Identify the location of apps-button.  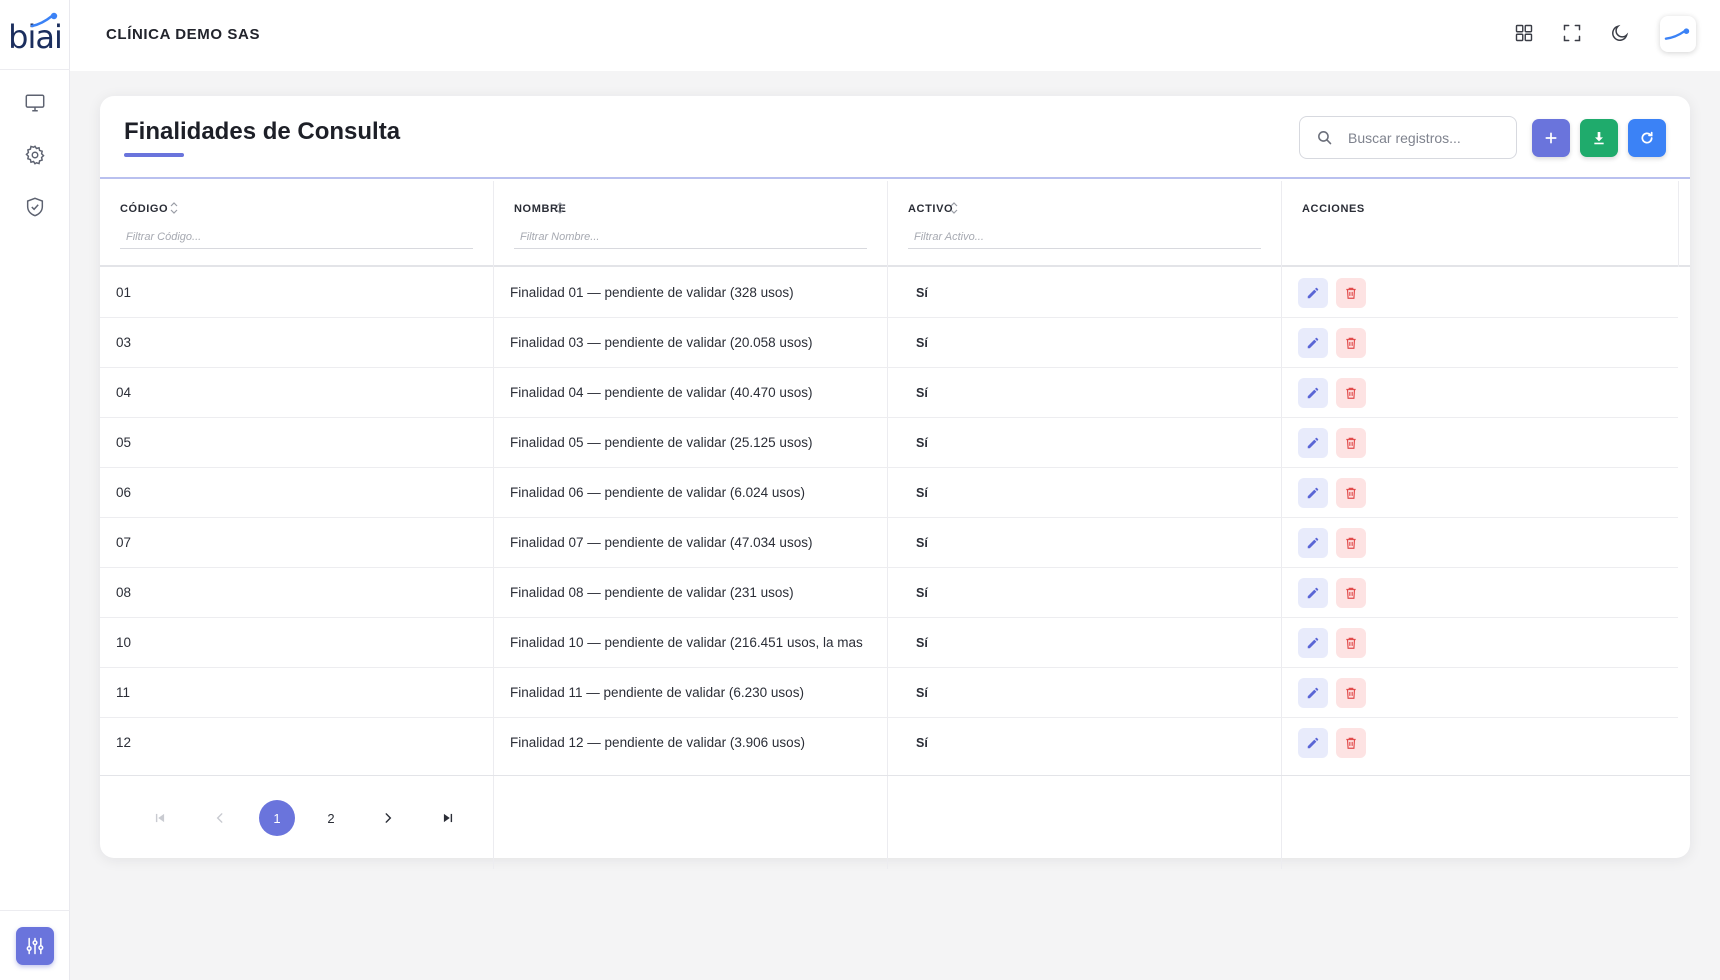
(1524, 33).